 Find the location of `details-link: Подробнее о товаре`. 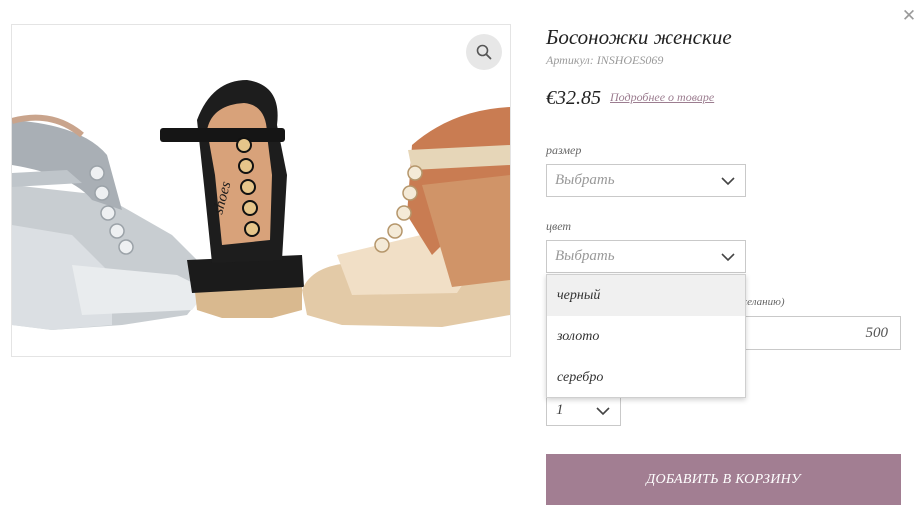

details-link: Подробнее о товаре is located at coordinates (662, 97).